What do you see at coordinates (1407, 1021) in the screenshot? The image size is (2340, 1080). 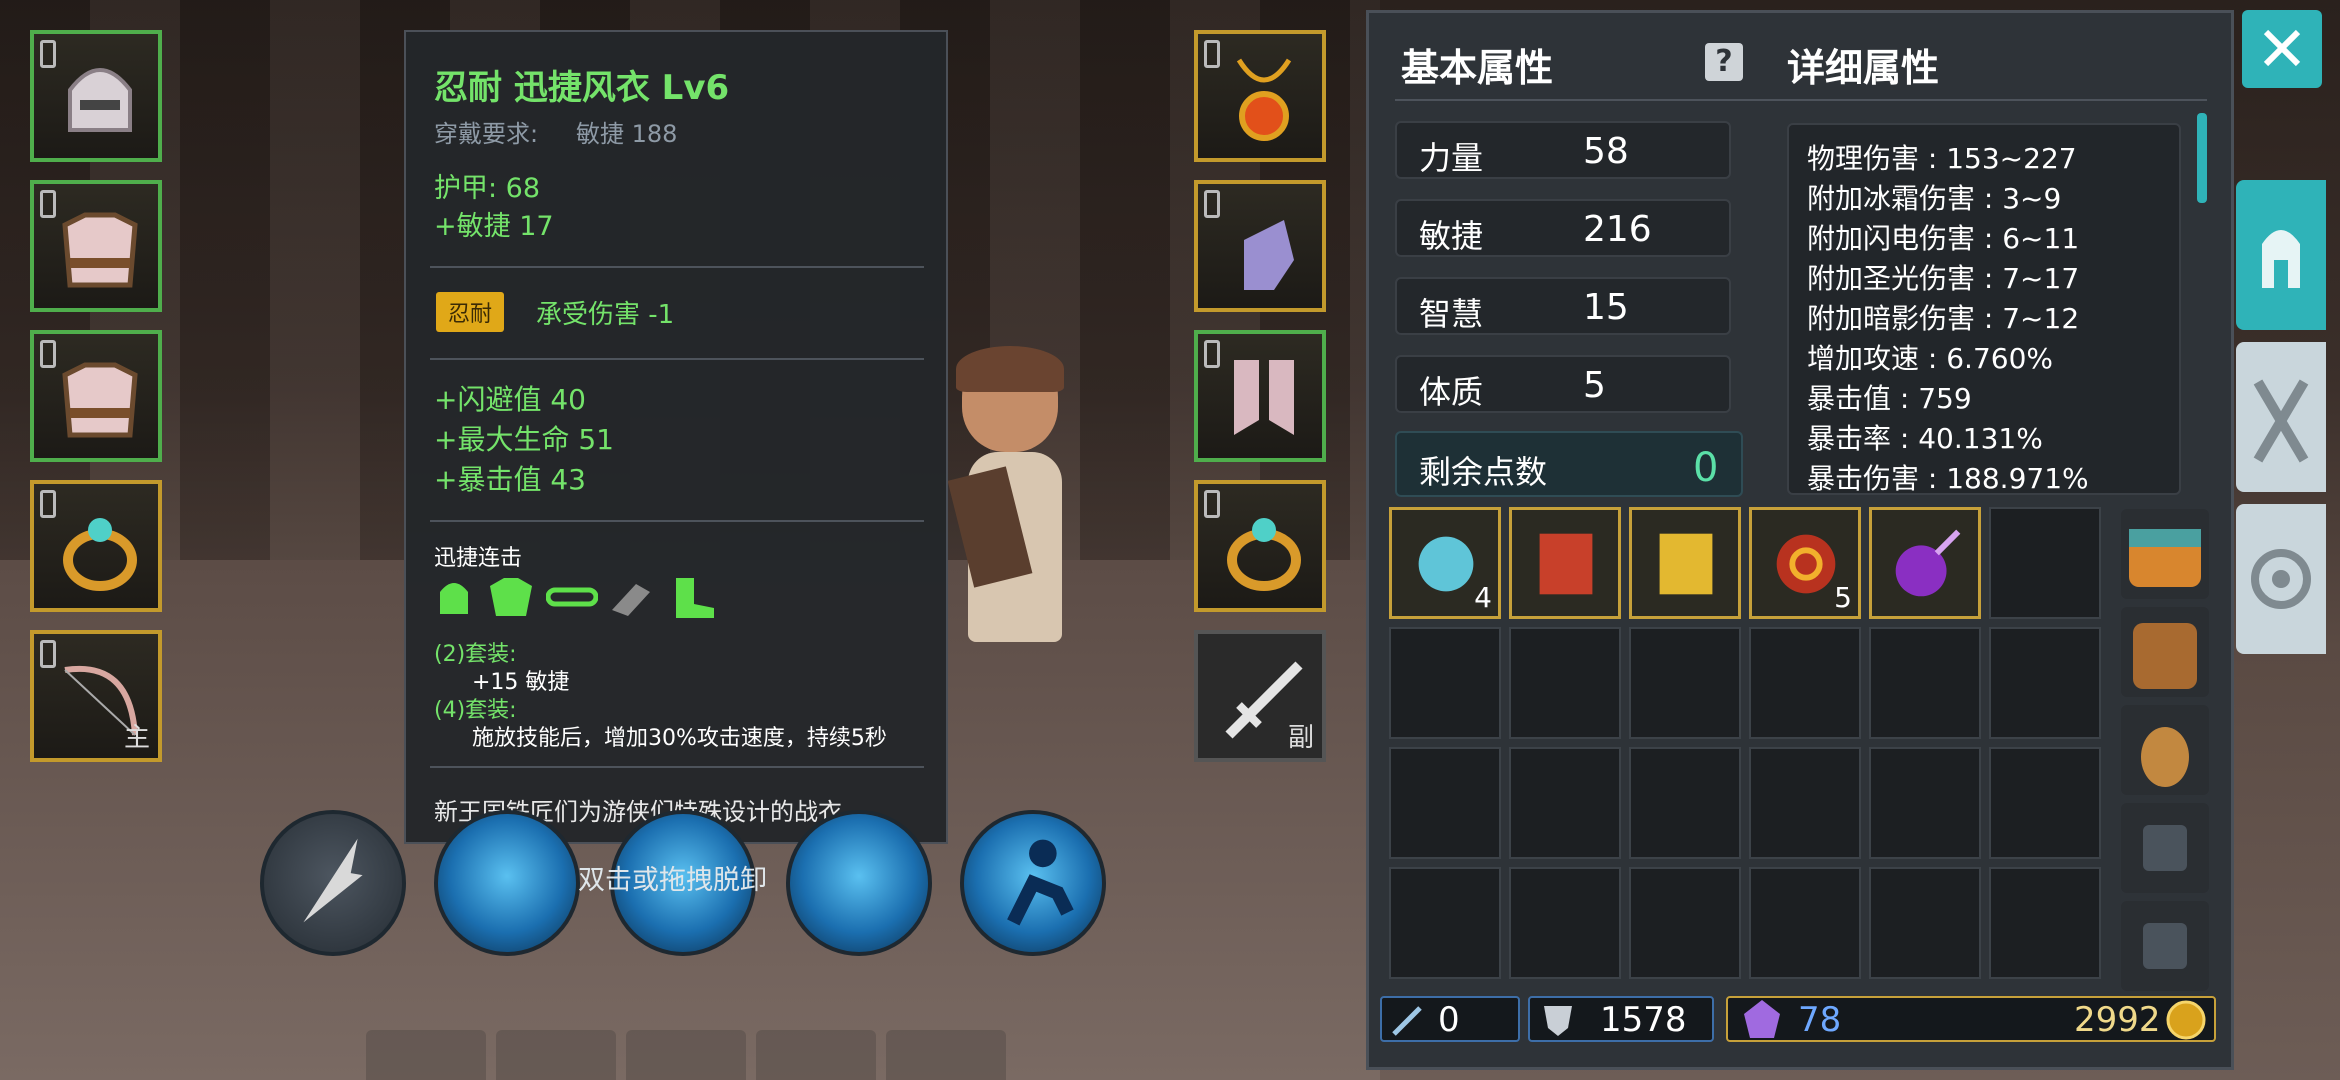 I see `wand-icon` at bounding box center [1407, 1021].